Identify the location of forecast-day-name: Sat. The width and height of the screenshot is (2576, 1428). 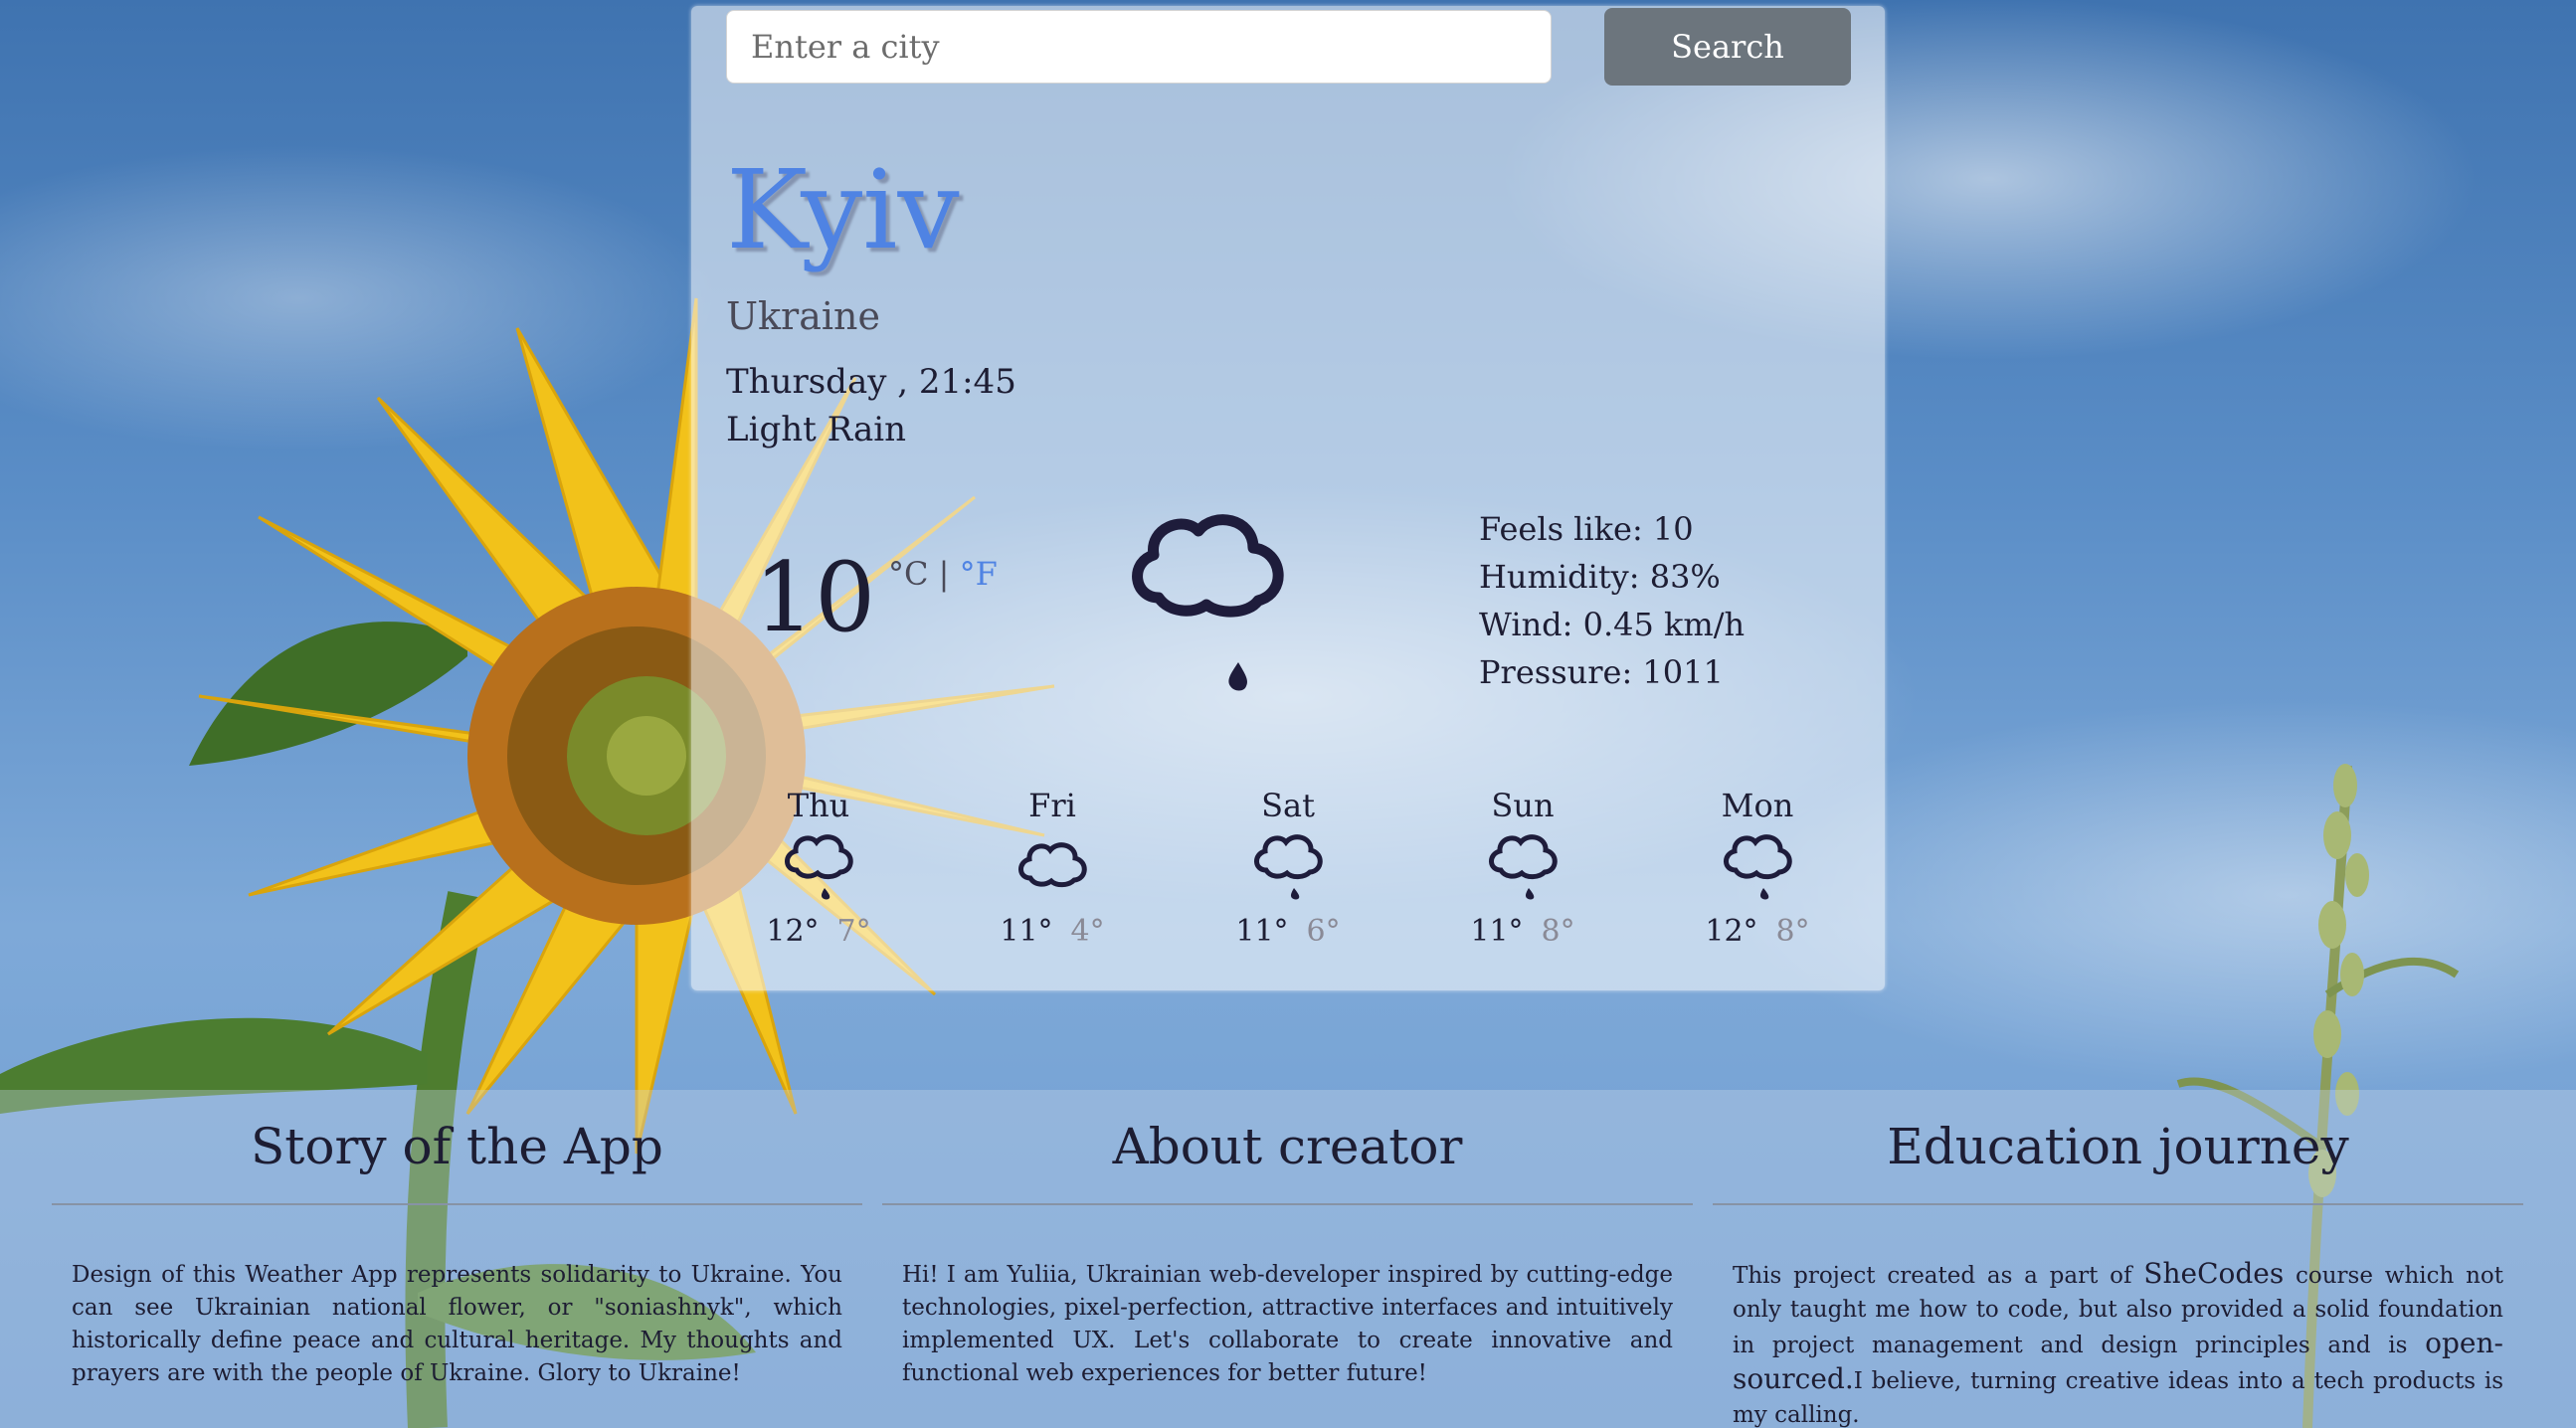
(1288, 805).